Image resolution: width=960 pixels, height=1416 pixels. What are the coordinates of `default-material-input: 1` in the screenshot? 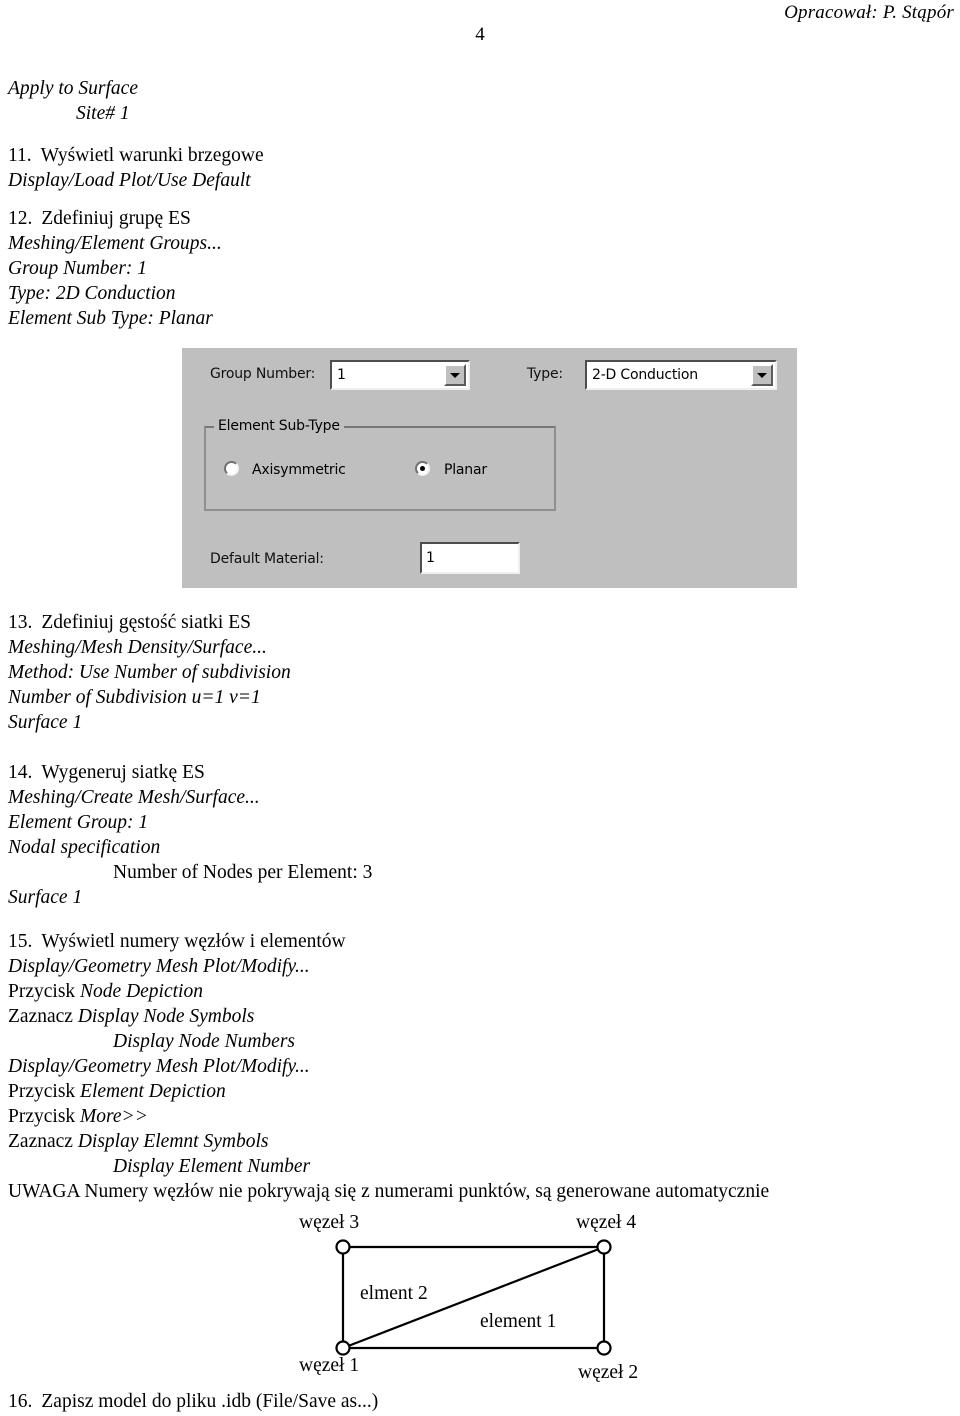 It's located at (470, 558).